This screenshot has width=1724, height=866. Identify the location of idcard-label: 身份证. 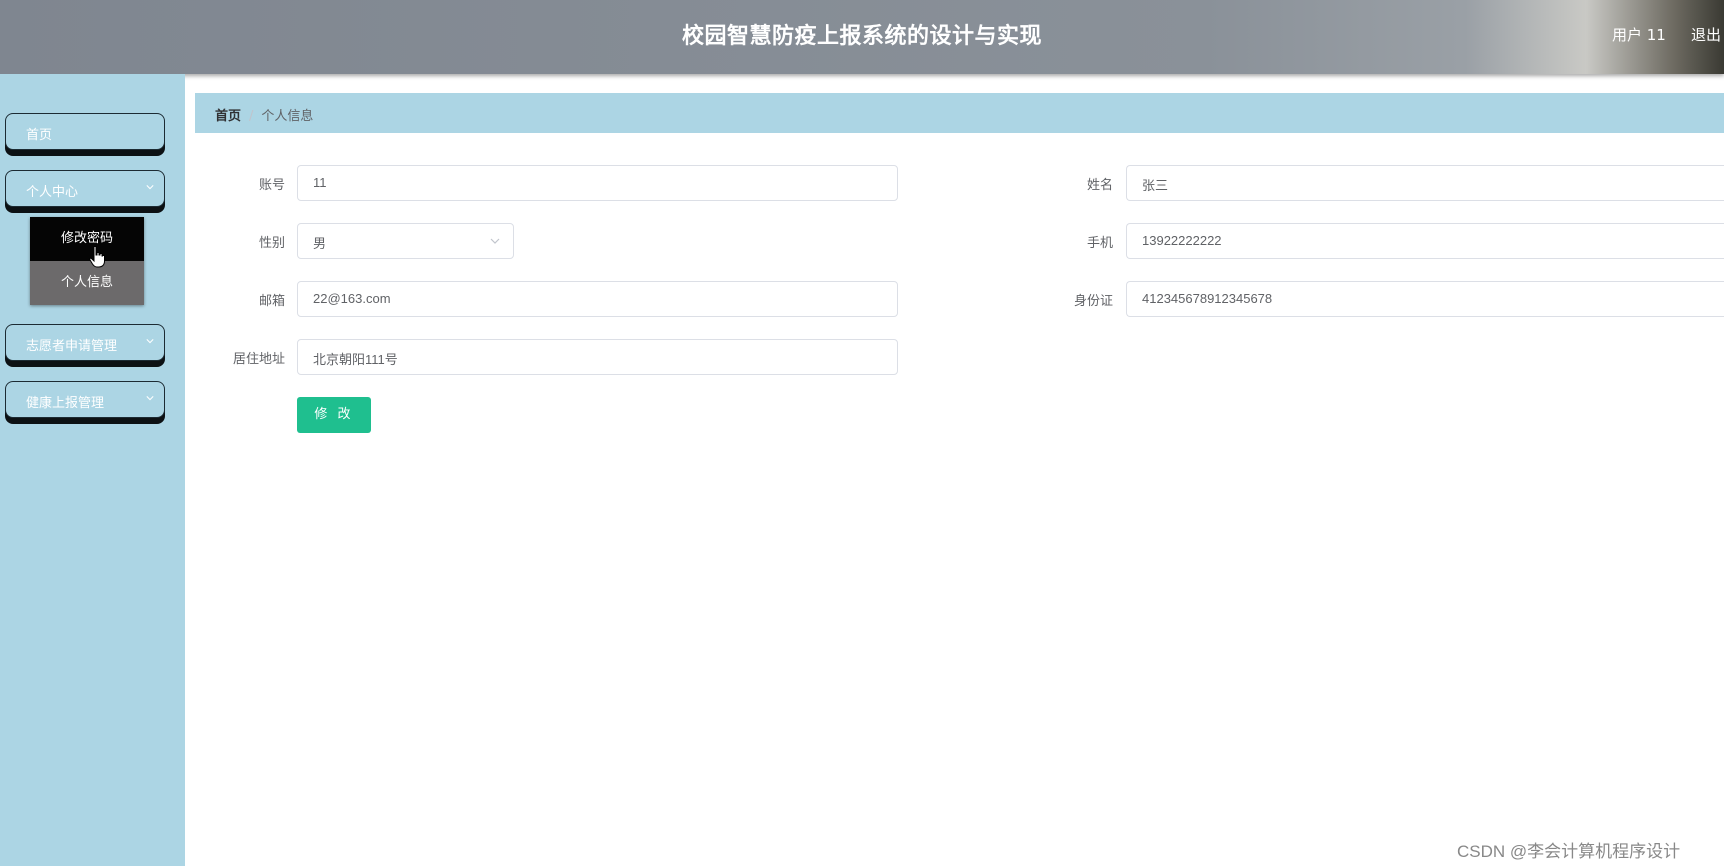
(1093, 301).